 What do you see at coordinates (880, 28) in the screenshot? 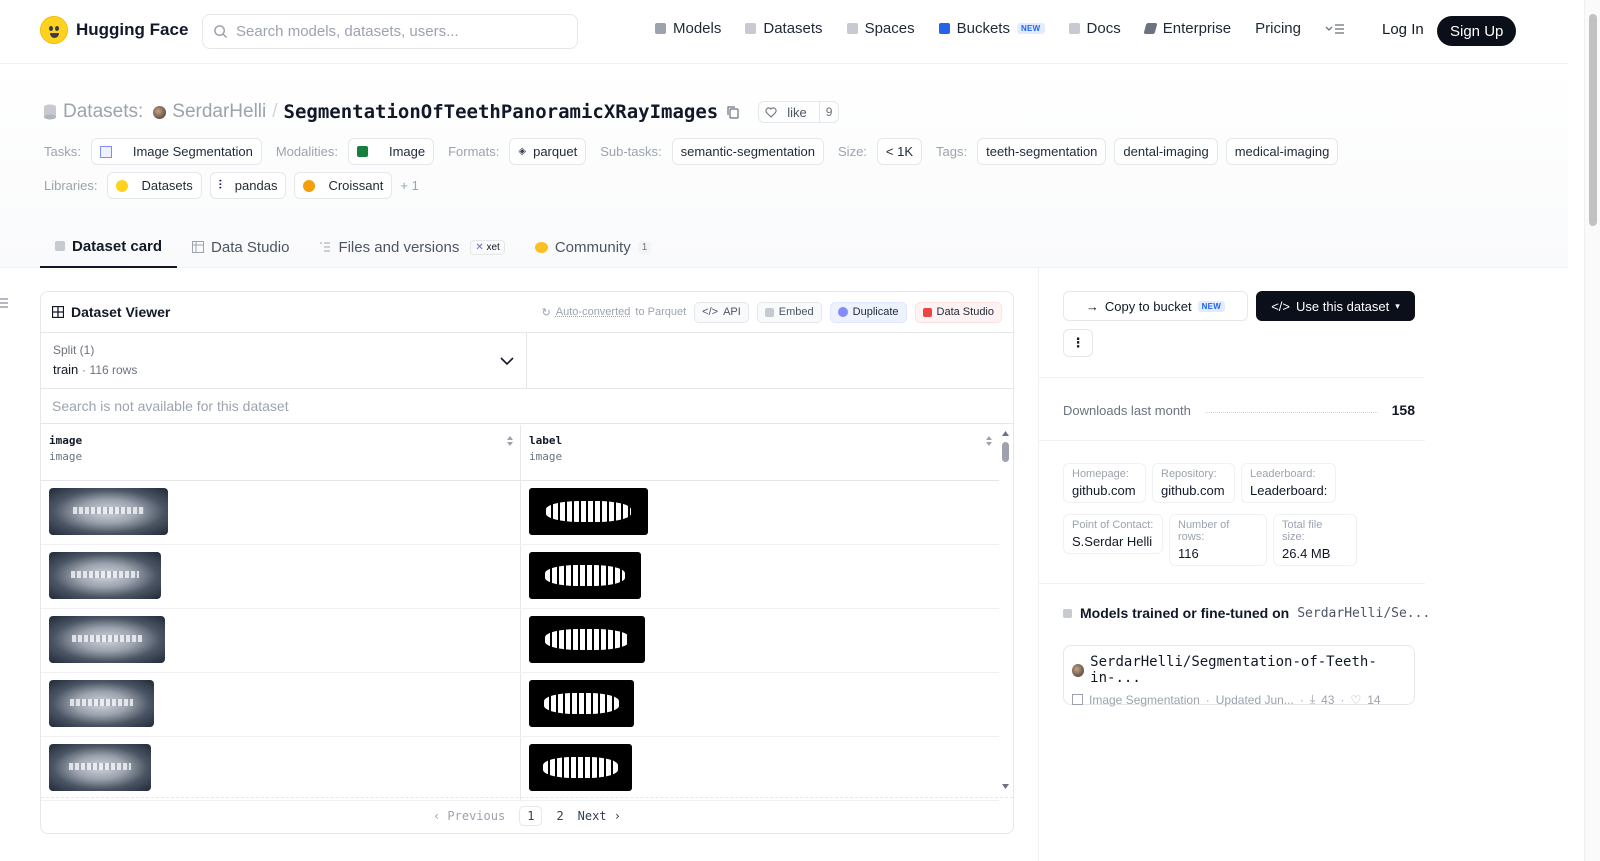
I see `nav-spaces: Spaces` at bounding box center [880, 28].